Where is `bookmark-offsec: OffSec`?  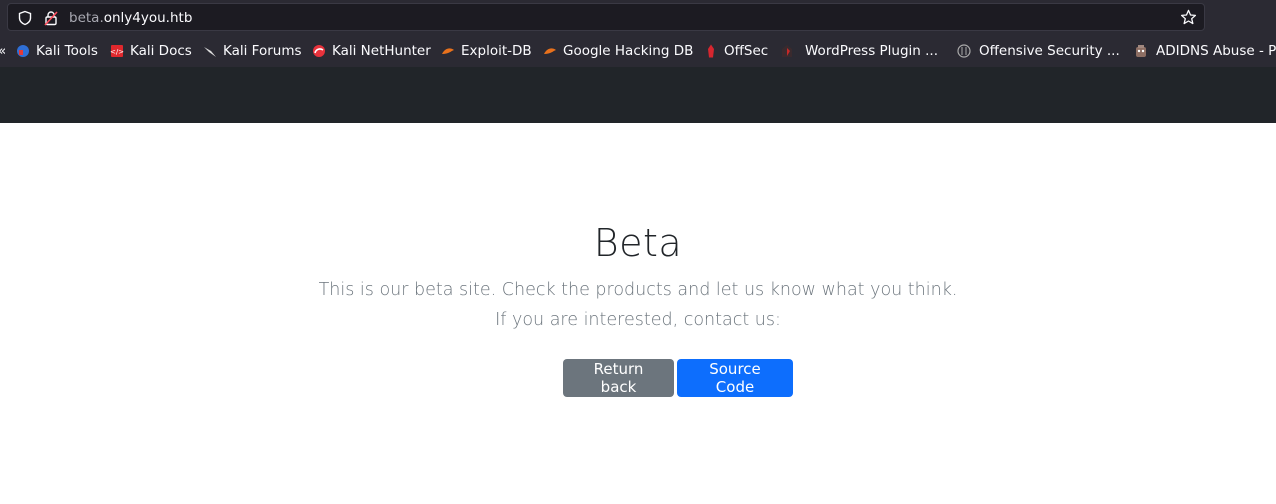
bookmark-offsec: OffSec is located at coordinates (736, 51).